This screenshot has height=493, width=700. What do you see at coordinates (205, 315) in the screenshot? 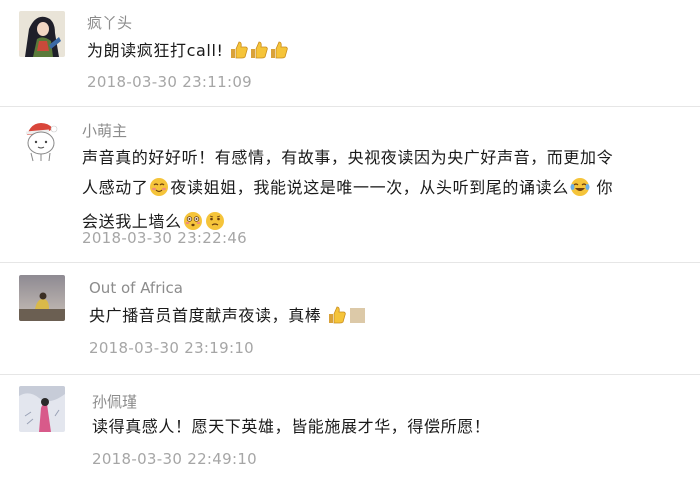
I see `comment-text-body: 央广播音员首度献声夜读，真棒` at bounding box center [205, 315].